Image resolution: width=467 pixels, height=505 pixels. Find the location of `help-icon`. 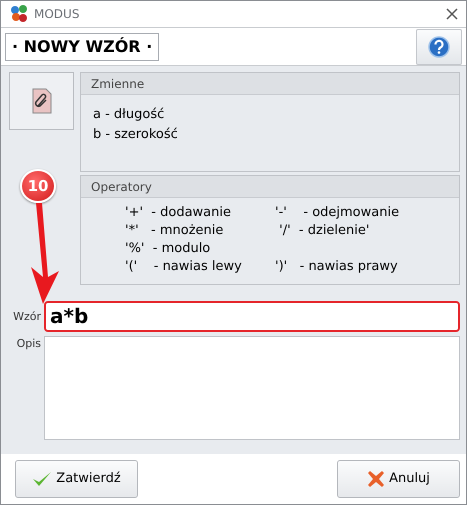

help-icon is located at coordinates (439, 47).